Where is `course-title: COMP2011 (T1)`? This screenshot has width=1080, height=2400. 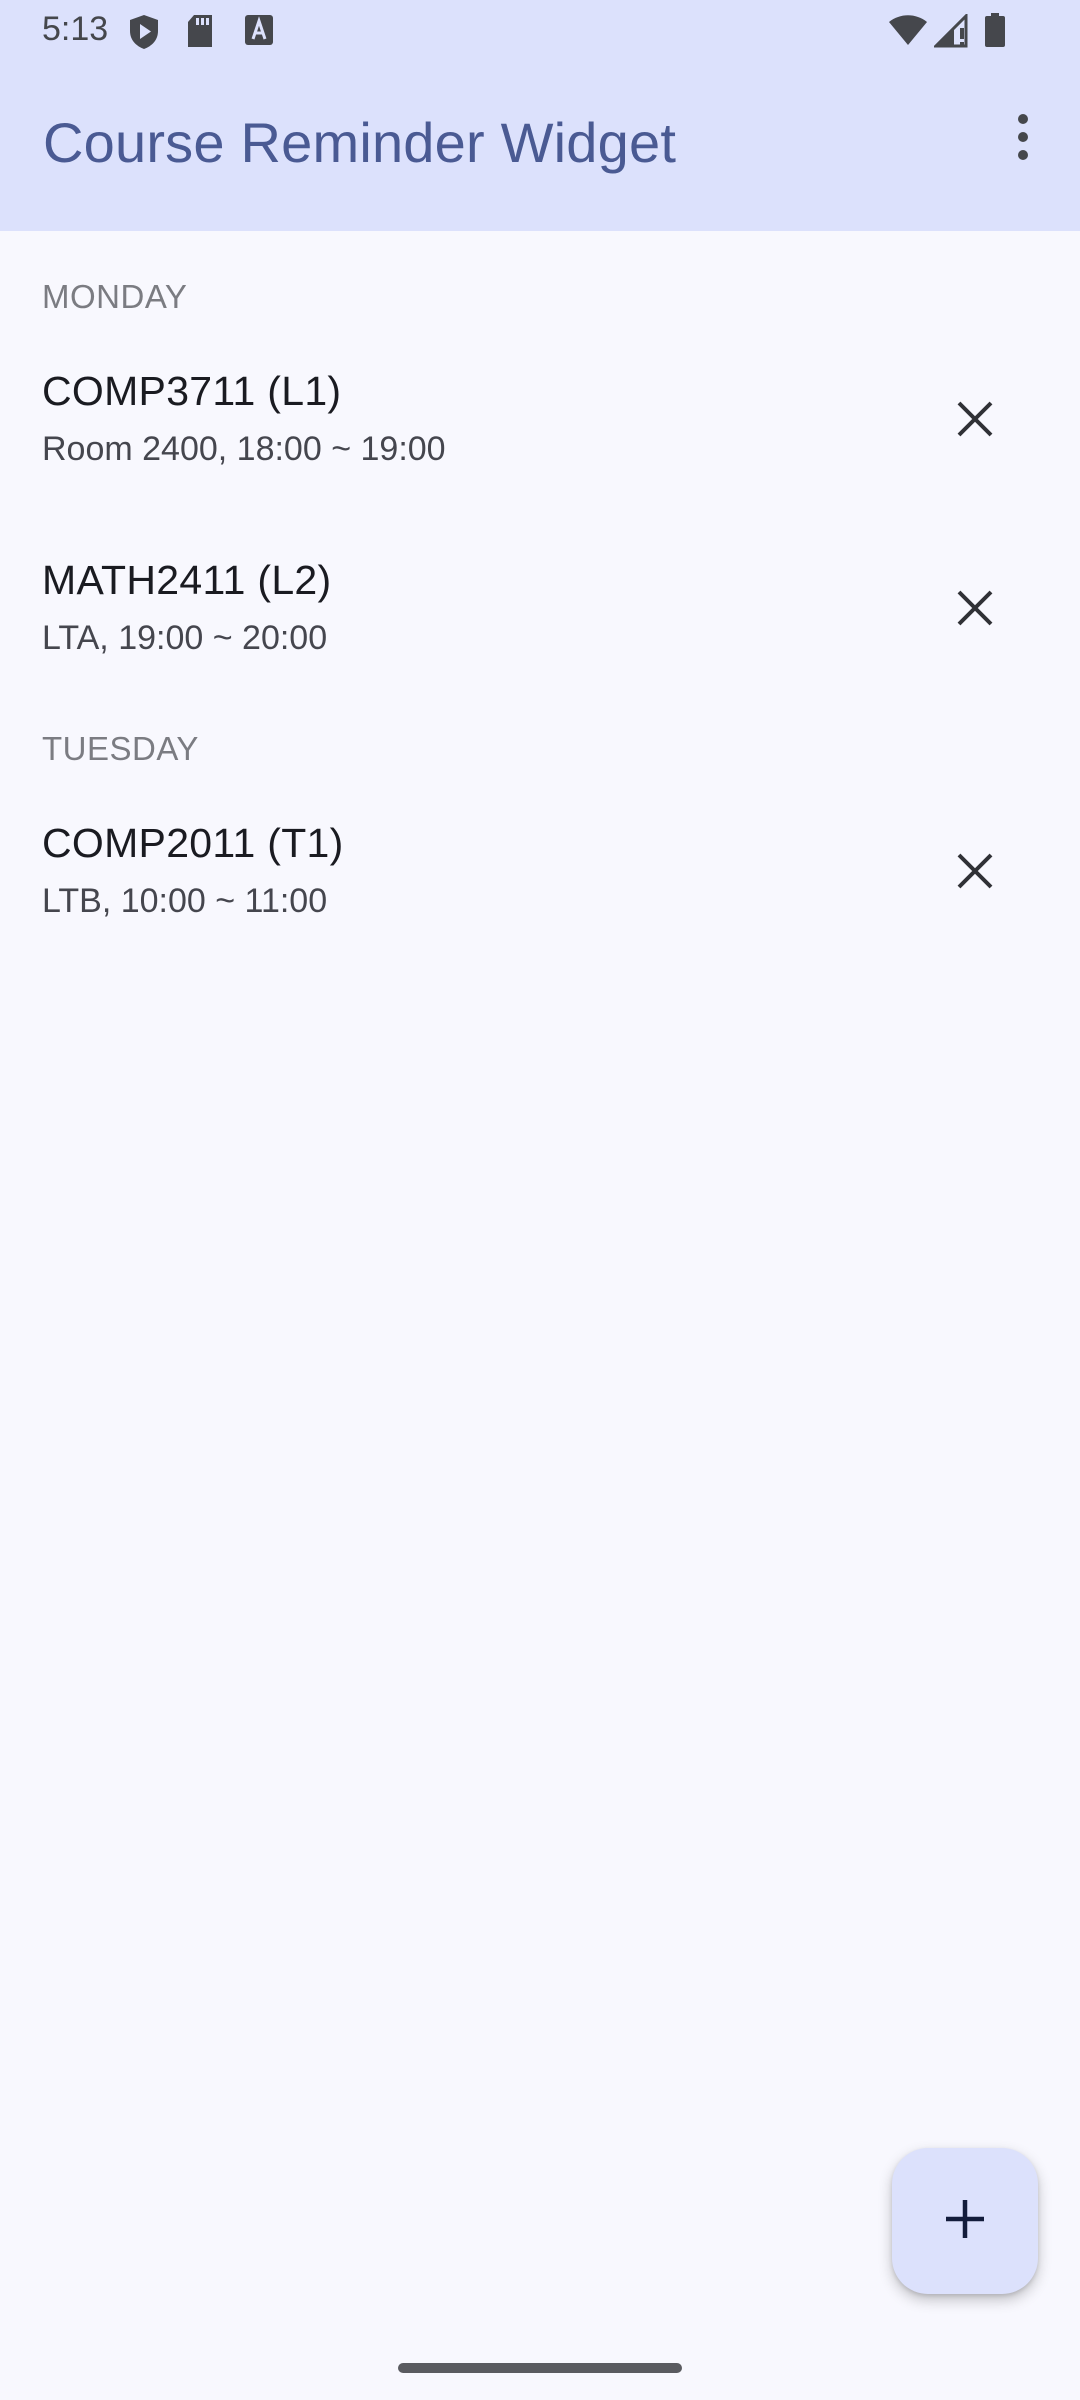 course-title: COMP2011 (T1) is located at coordinates (193, 843).